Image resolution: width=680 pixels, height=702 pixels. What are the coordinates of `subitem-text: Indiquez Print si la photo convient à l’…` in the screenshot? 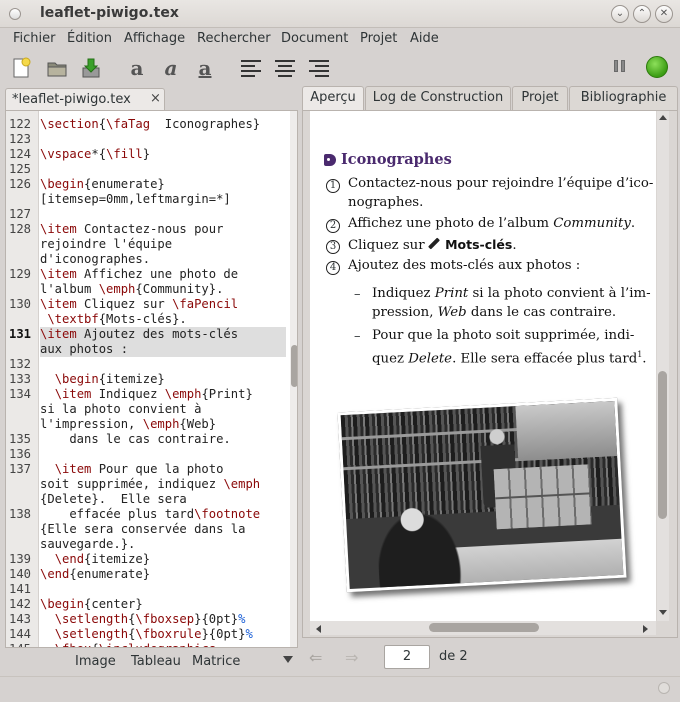 It's located at (511, 293).